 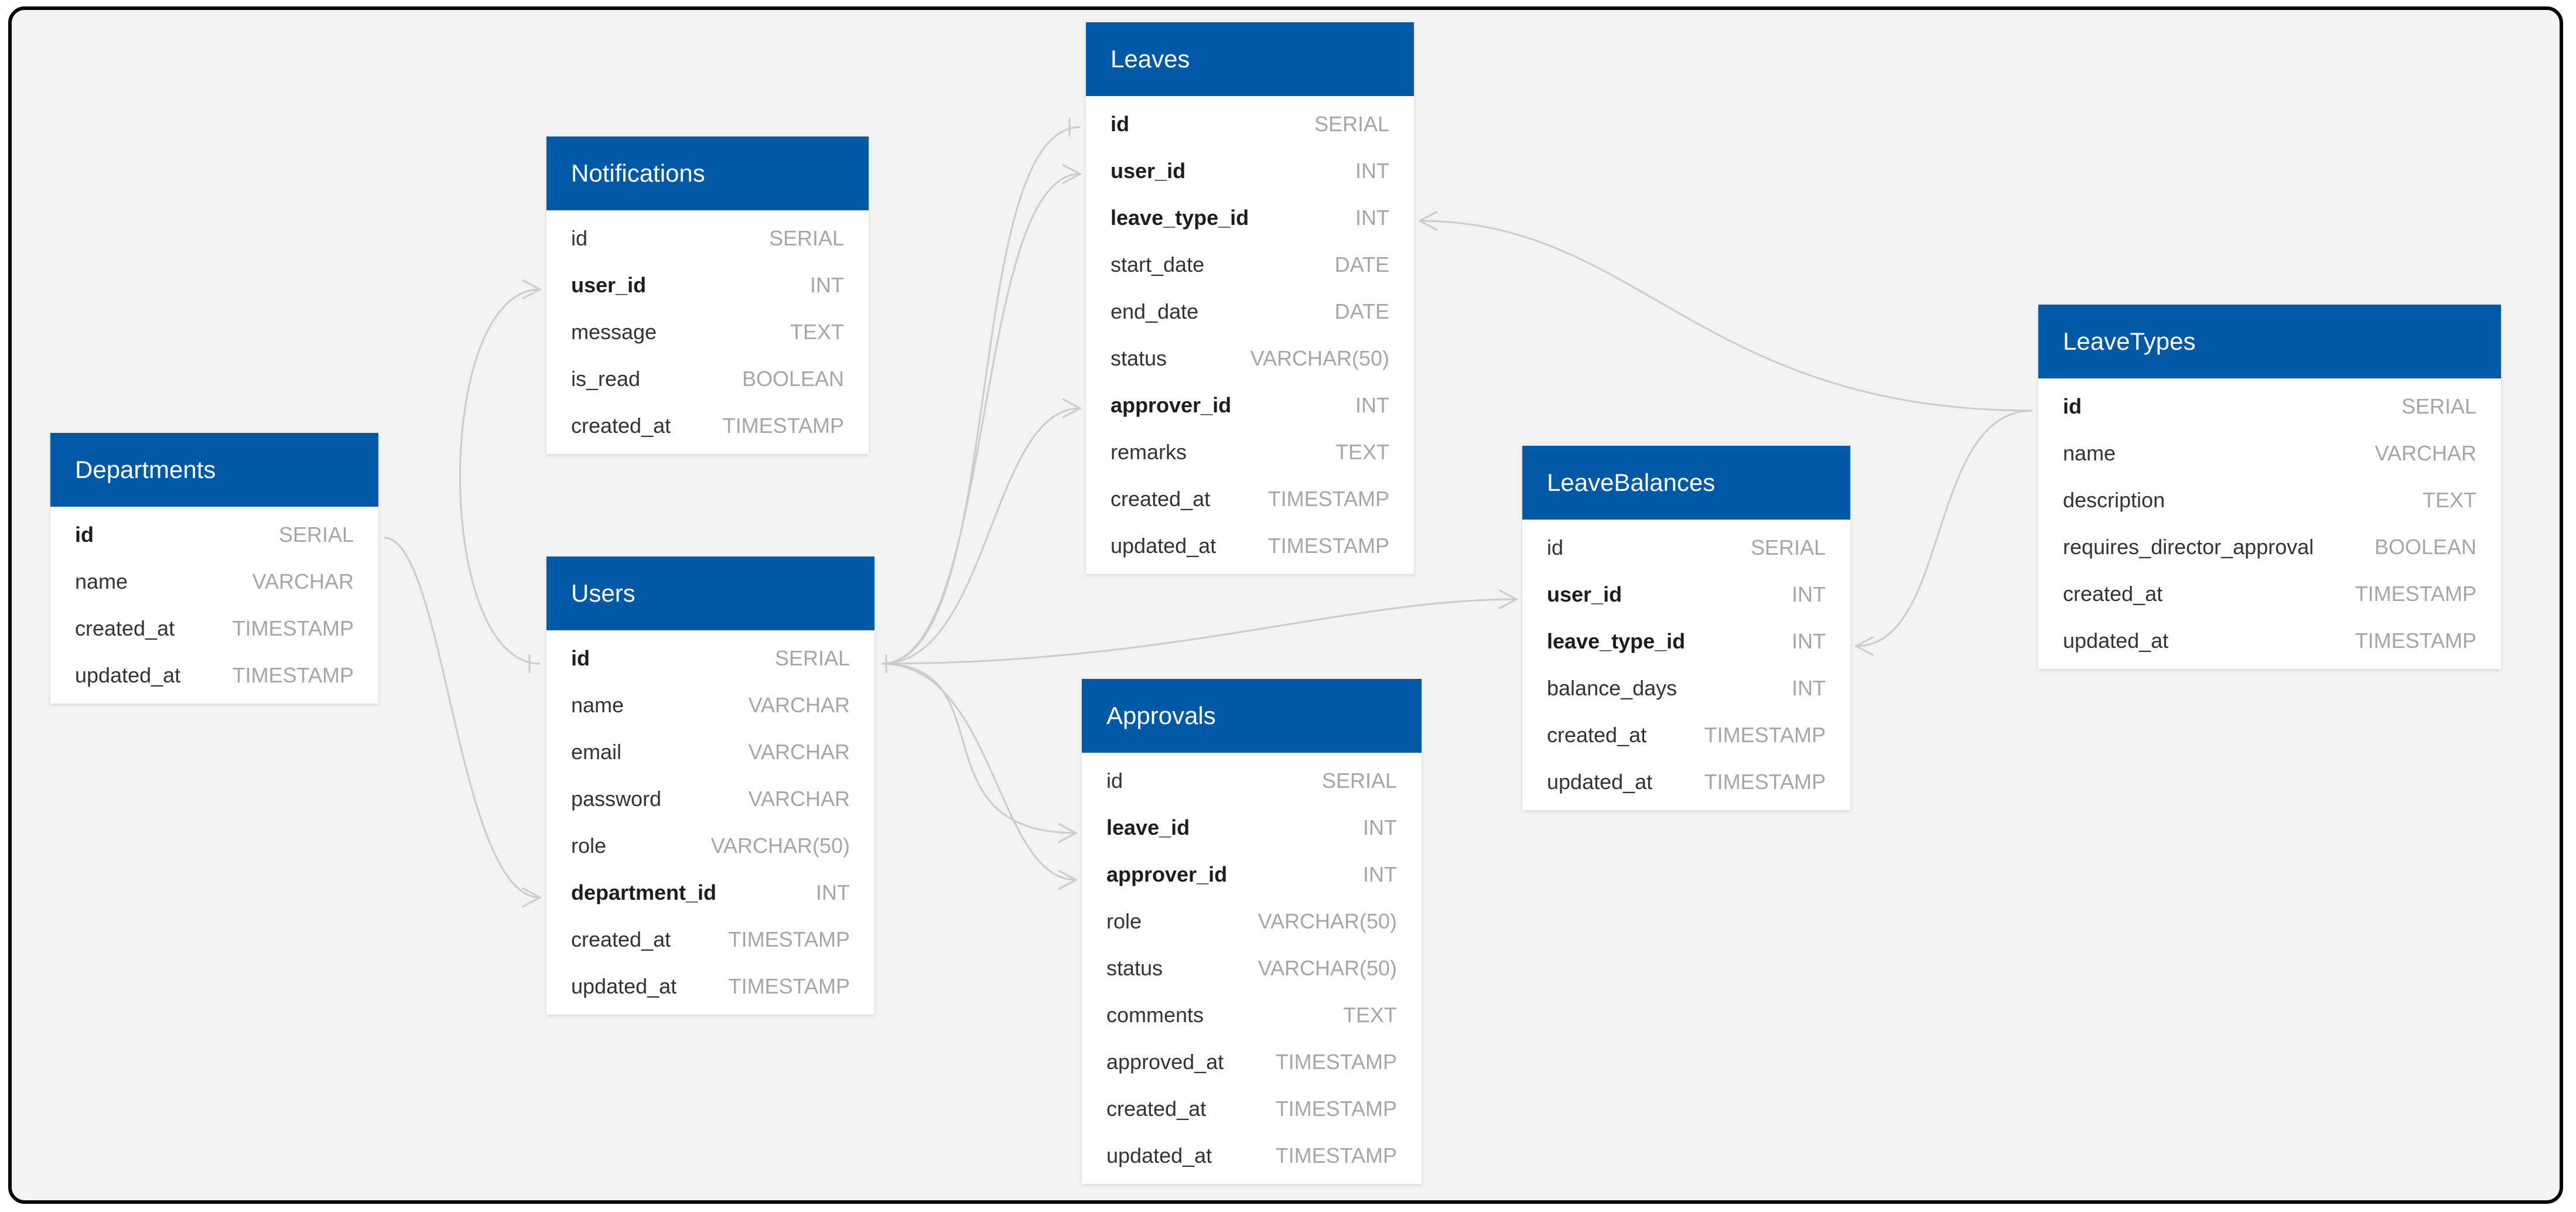 What do you see at coordinates (2425, 547) in the screenshot?
I see `column-type: BOOLEAN` at bounding box center [2425, 547].